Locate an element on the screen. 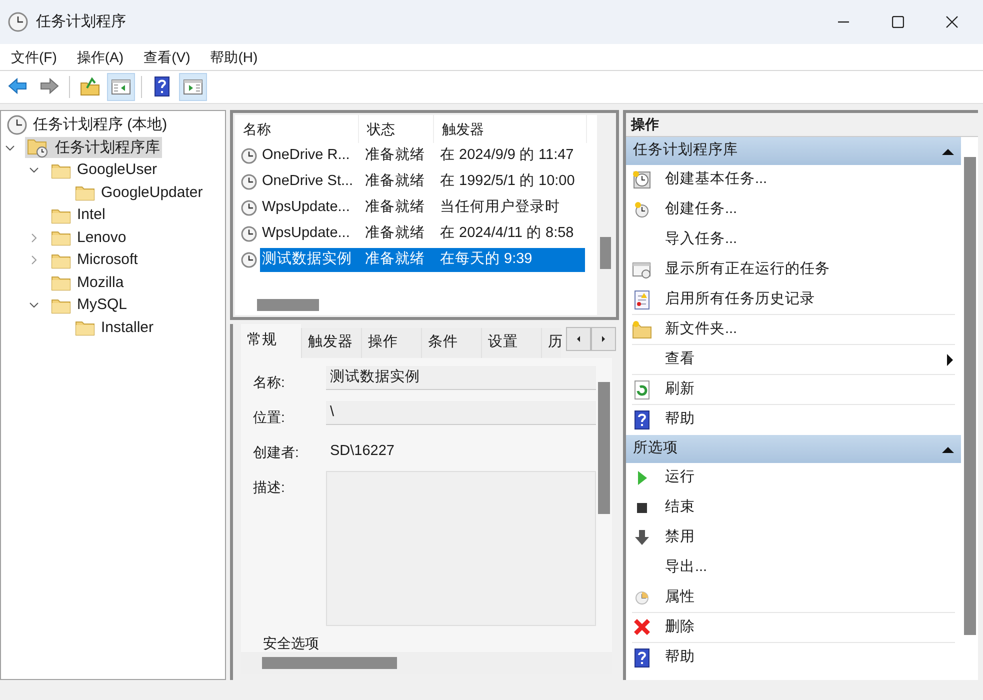 The width and height of the screenshot is (983, 700). tree-item: Mozilla is located at coordinates (87, 283).